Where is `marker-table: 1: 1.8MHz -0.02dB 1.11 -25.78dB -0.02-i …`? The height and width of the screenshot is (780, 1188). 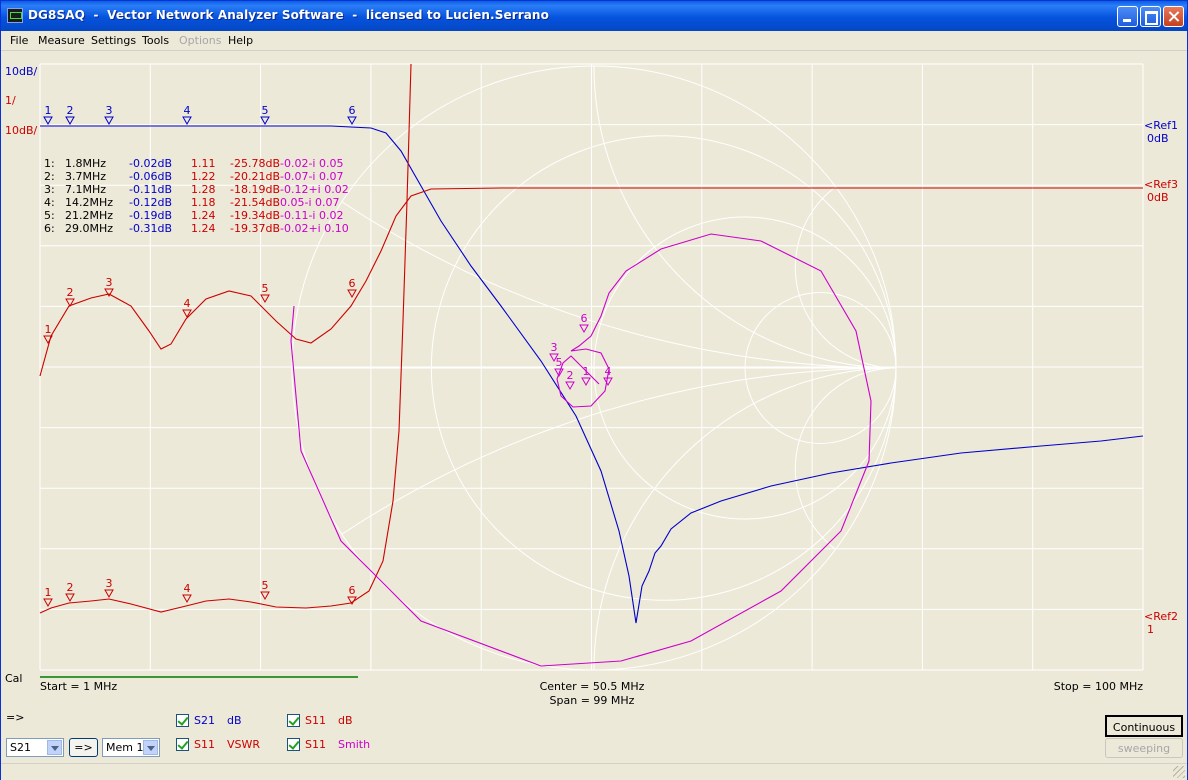
marker-table: 1: 1.8MHz -0.02dB 1.11 -25.78dB -0.02-i … is located at coordinates (196, 196).